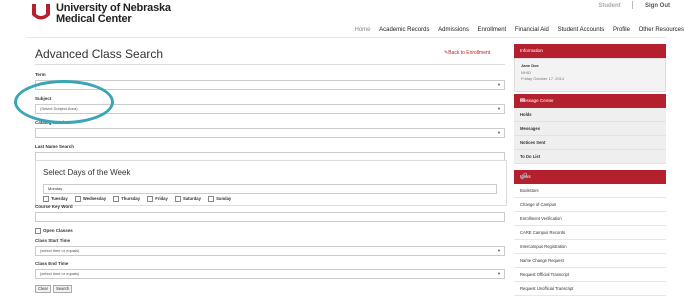  I want to click on link-name-change-request: Name Change Request, so click(590, 261).